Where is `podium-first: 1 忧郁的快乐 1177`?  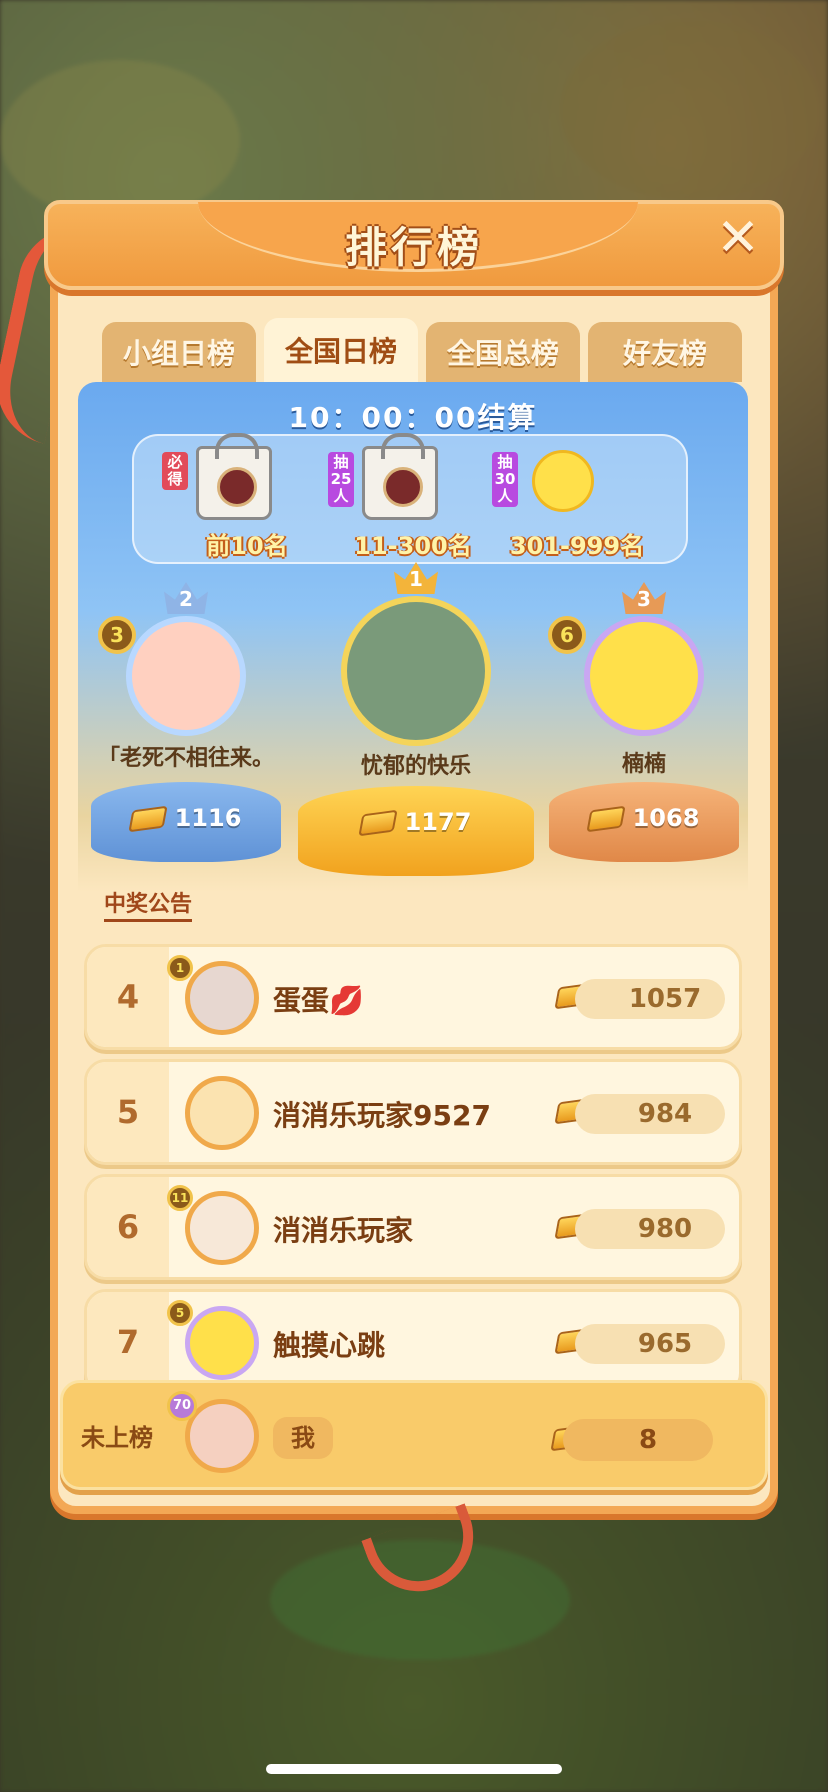
podium-first: 1 忧郁的快乐 1177 is located at coordinates (416, 727).